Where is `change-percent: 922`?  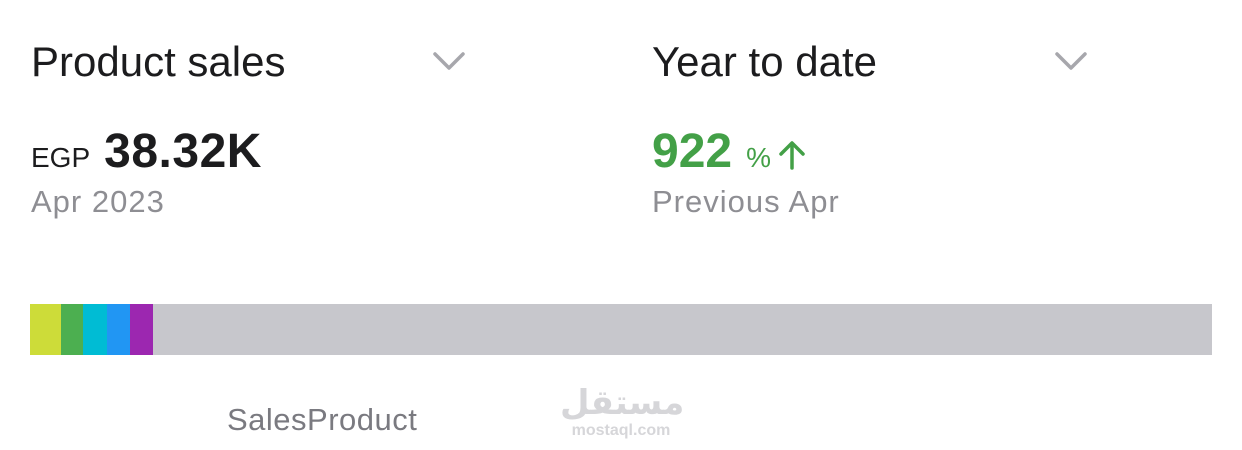 change-percent: 922 is located at coordinates (692, 151).